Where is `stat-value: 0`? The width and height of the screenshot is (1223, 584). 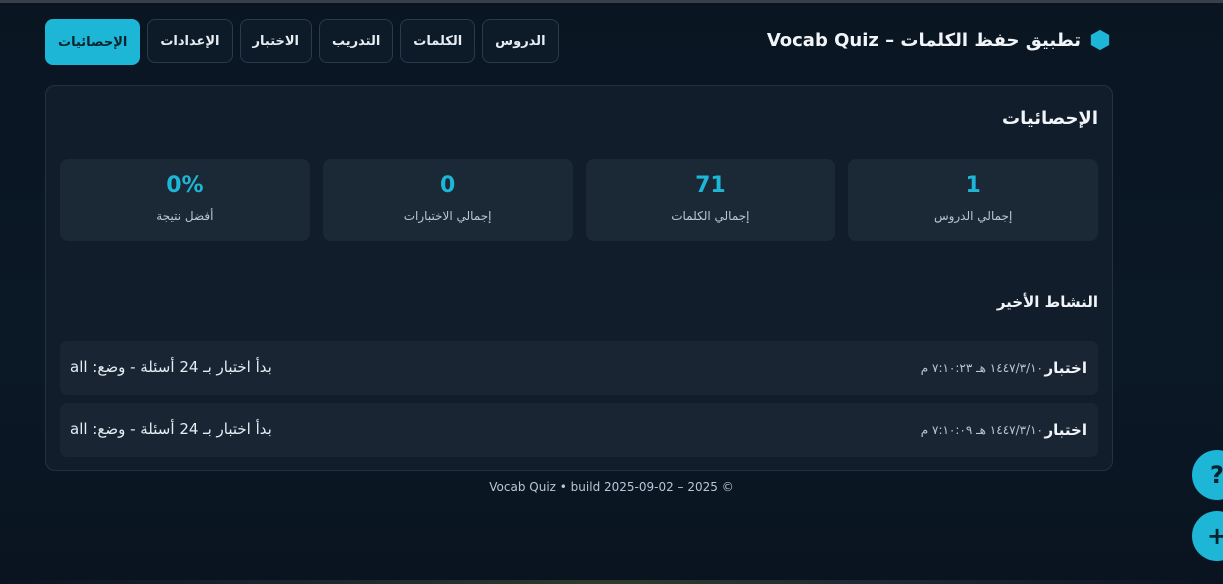 stat-value: 0 is located at coordinates (447, 185).